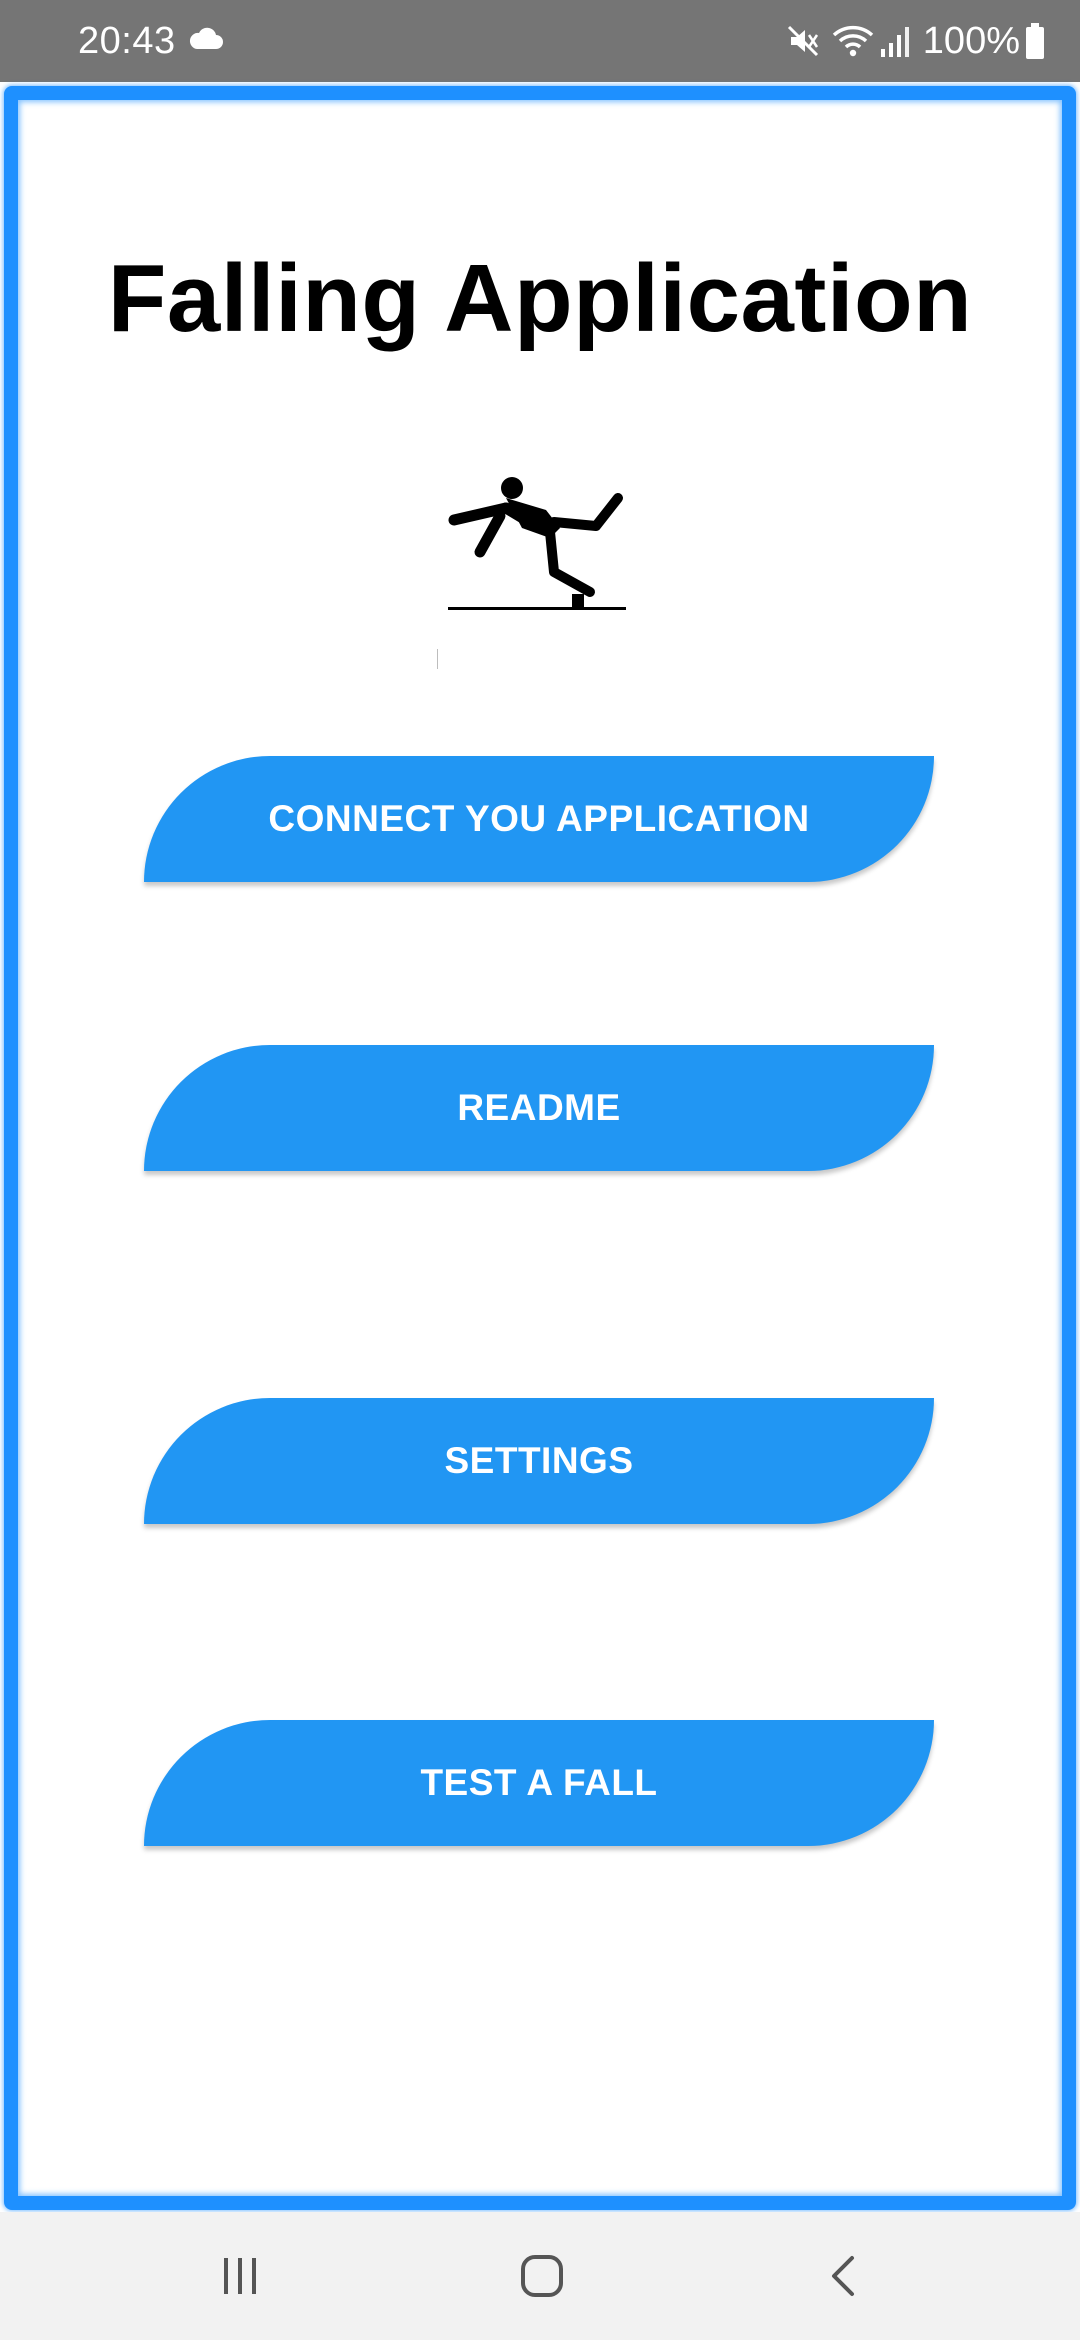 This screenshot has width=1080, height=2340. Describe the element at coordinates (540, 41) in the screenshot. I see `status-bar: 20:43 100%` at that location.